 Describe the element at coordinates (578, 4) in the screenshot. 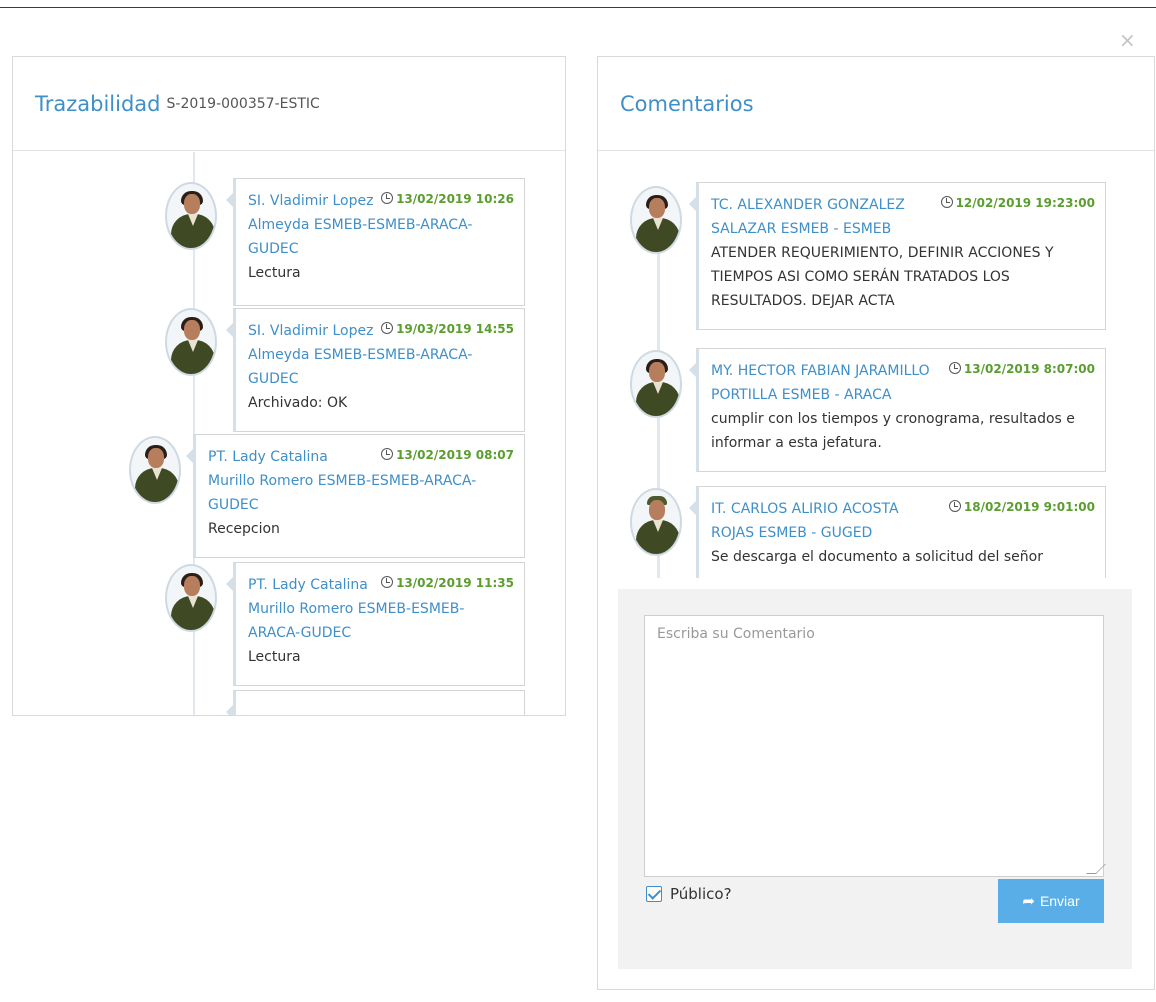

I see `top-bar` at that location.